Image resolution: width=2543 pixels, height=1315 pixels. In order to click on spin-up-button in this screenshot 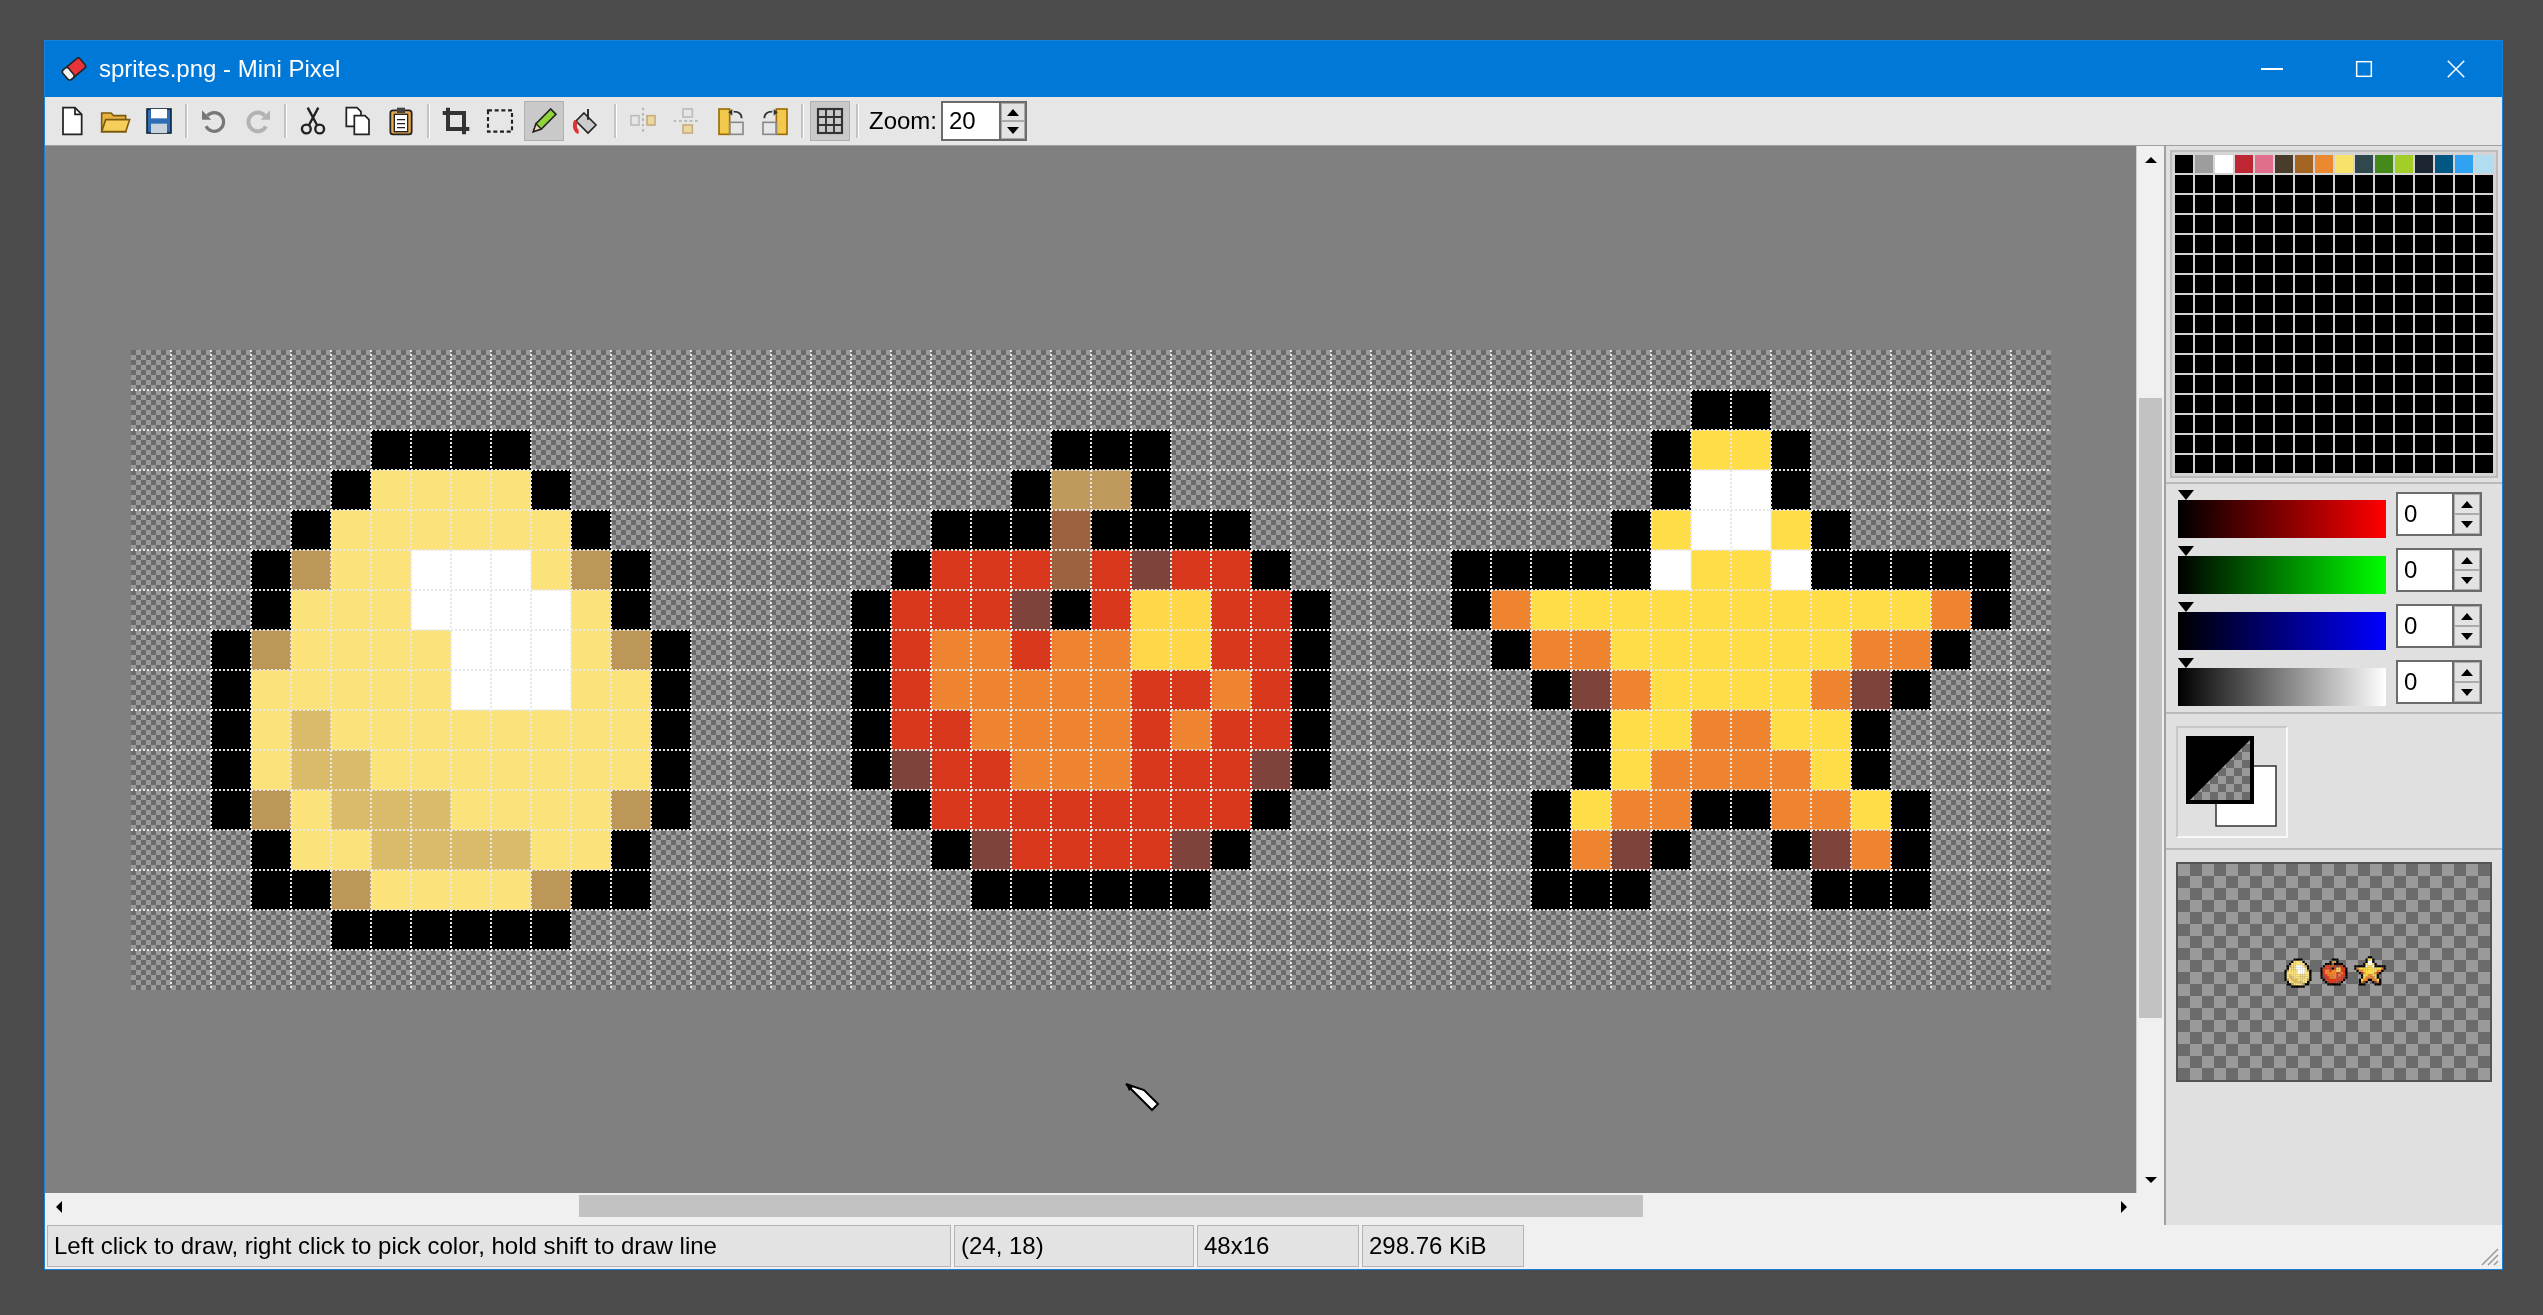, I will do `click(2467, 560)`.